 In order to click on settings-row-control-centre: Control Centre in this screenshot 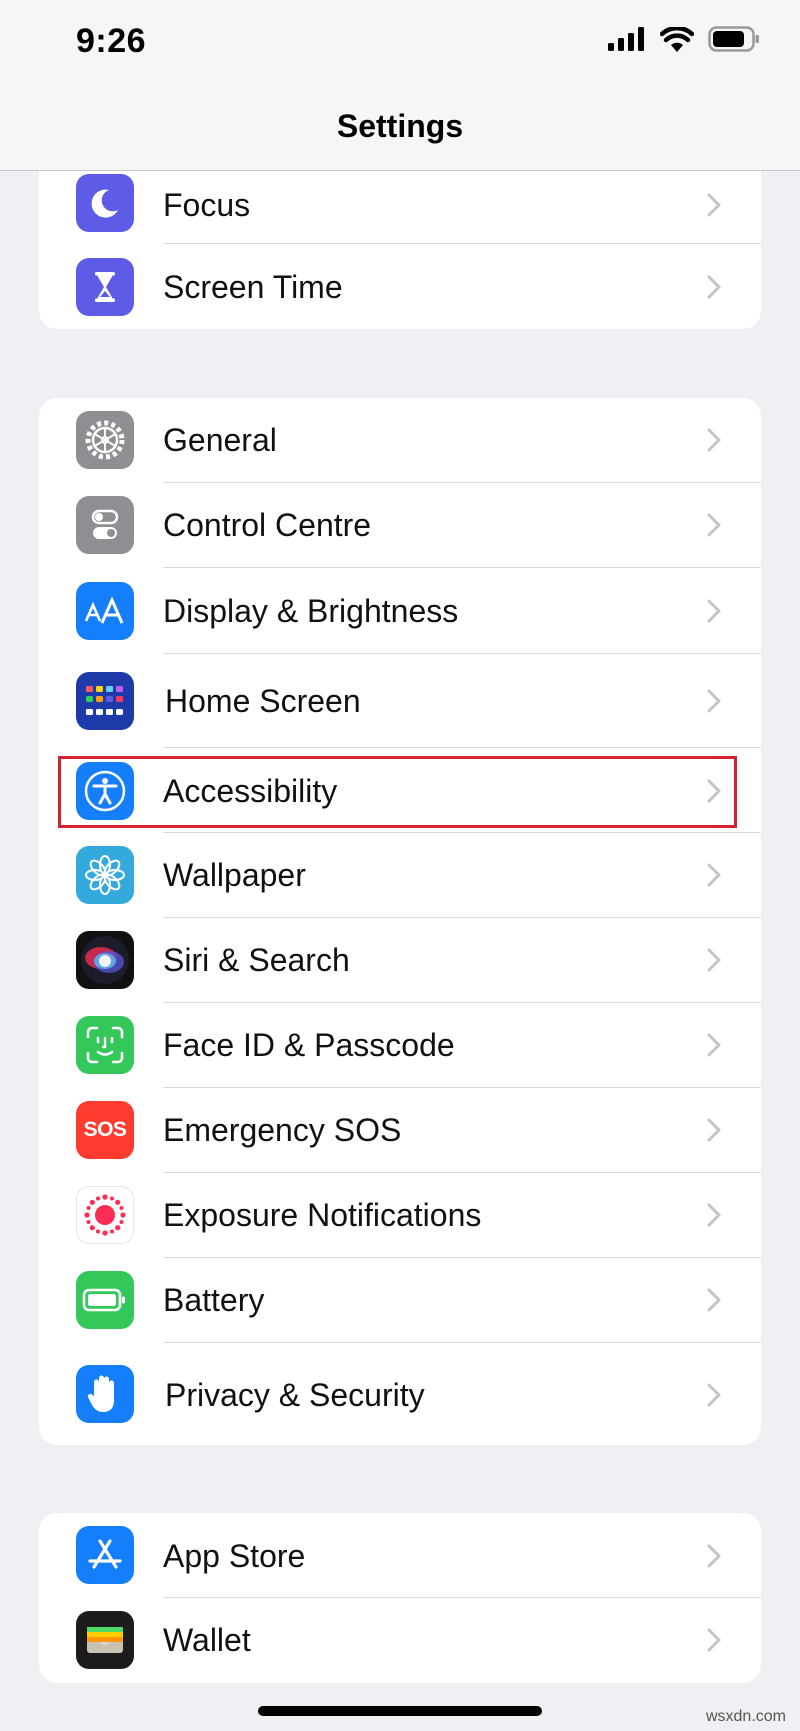, I will do `click(400, 525)`.